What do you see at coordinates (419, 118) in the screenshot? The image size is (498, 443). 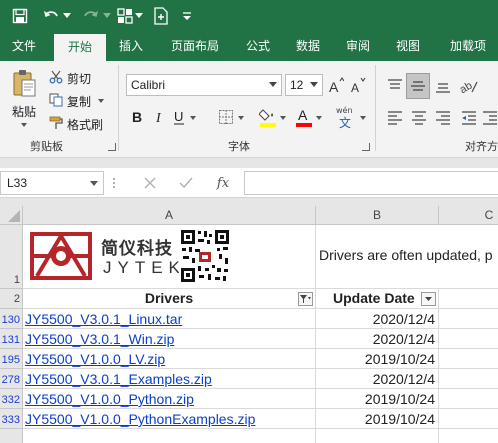 I see `align-center-icon` at bounding box center [419, 118].